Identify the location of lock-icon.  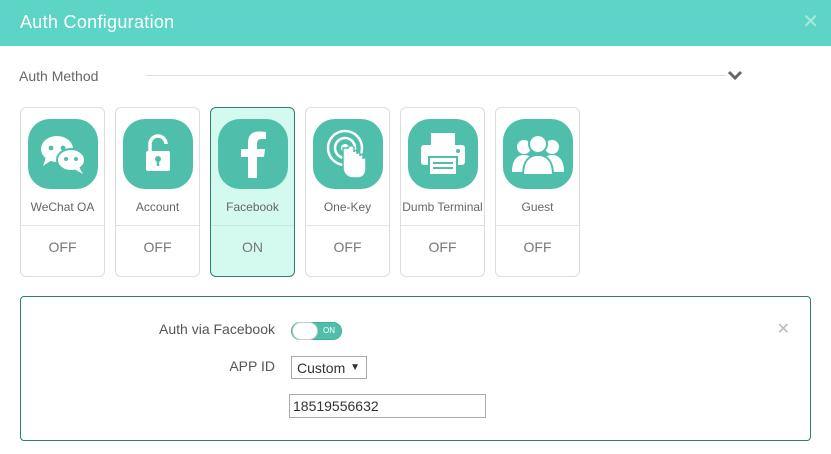
(158, 154).